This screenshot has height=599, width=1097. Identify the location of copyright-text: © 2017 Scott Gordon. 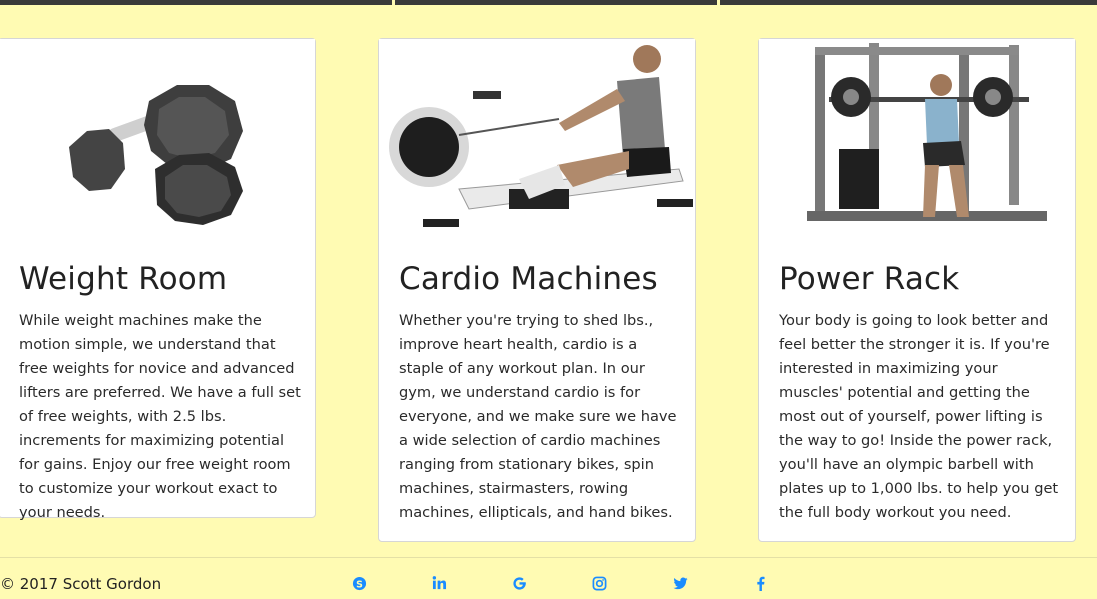
(81, 584).